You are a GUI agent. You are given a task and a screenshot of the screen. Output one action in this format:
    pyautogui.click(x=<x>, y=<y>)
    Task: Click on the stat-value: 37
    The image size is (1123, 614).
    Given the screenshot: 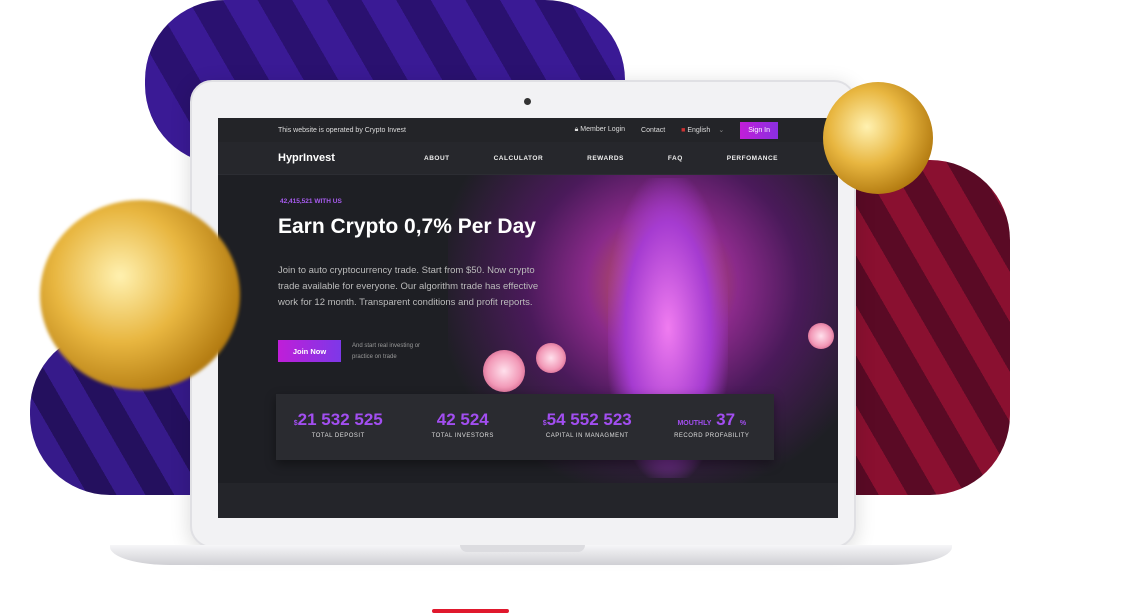 What is the action you would take?
    pyautogui.click(x=726, y=419)
    